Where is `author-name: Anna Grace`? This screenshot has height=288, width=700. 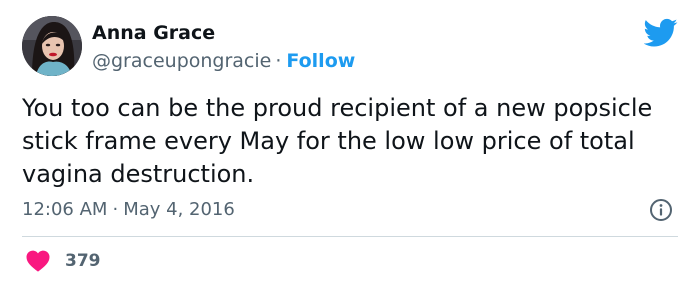
author-name: Anna Grace is located at coordinates (153, 33).